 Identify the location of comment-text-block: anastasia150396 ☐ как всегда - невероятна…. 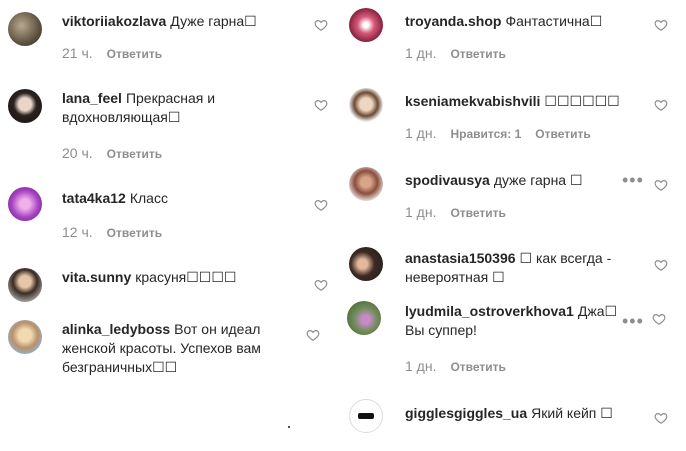
(521, 268).